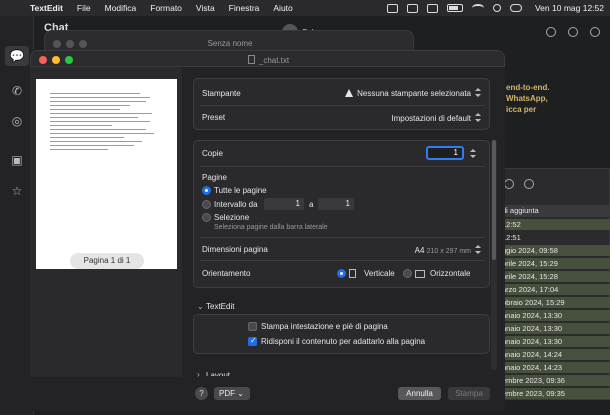 The image size is (610, 415). What do you see at coordinates (218, 373) in the screenshot?
I see `layout-section-label: Layout` at bounding box center [218, 373].